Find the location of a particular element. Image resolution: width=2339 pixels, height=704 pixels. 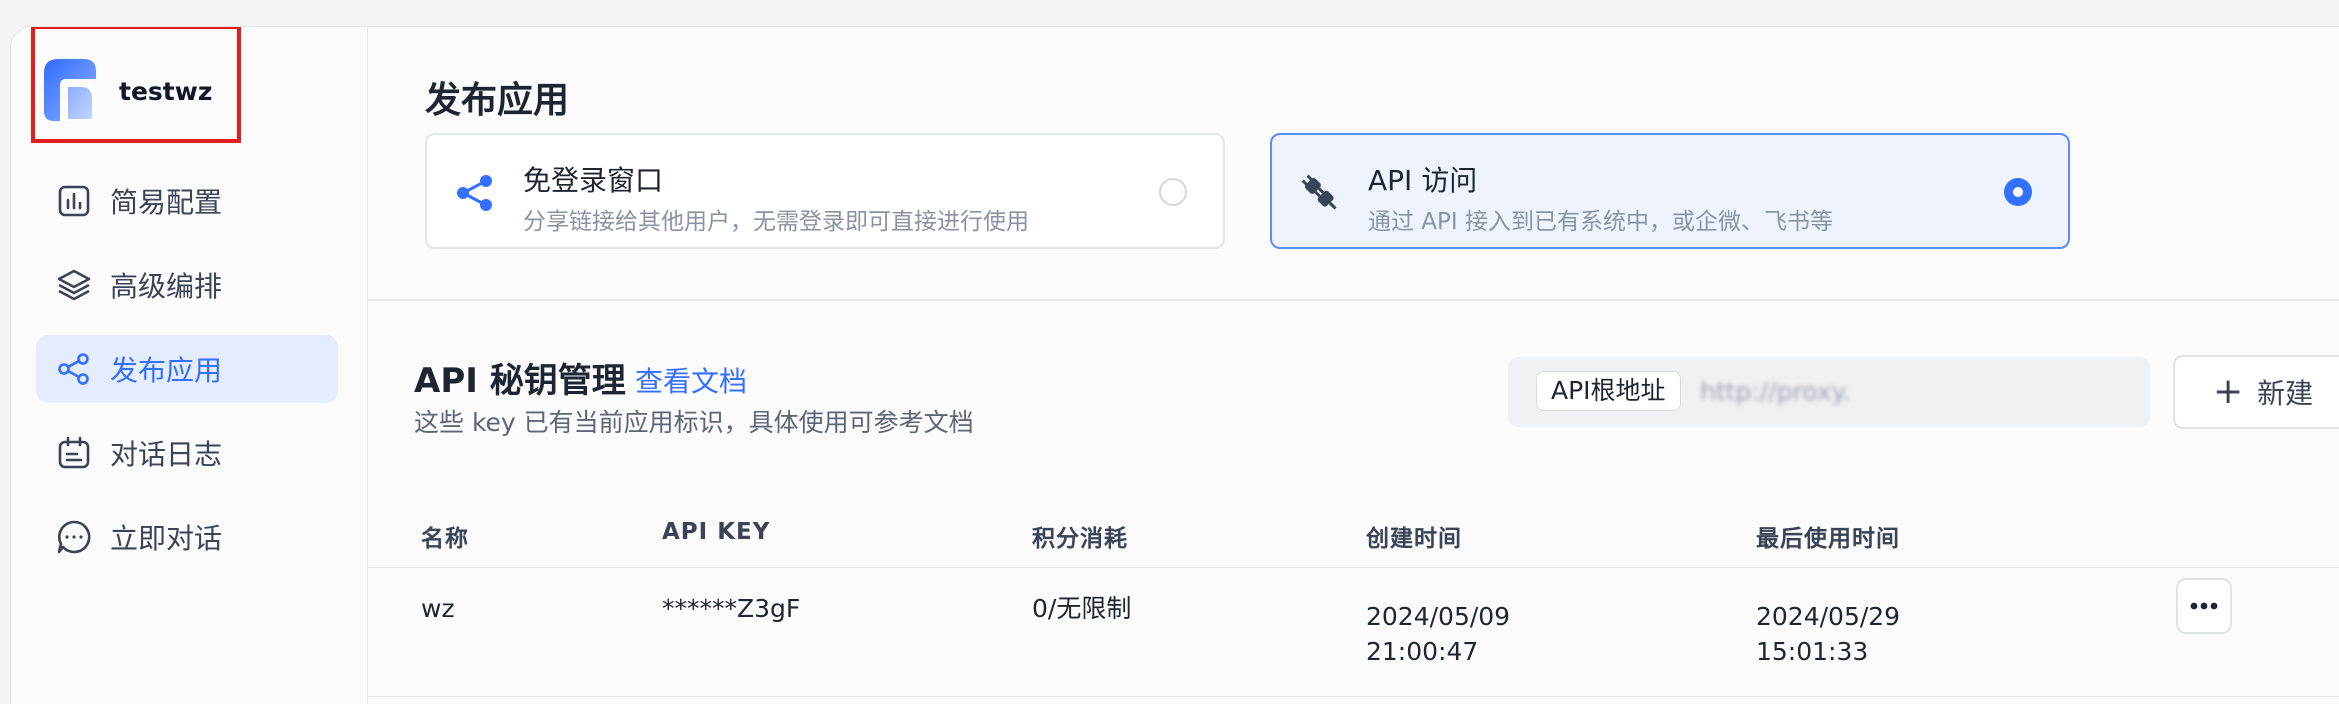

new-key-button: + 新建 is located at coordinates (2256, 392).